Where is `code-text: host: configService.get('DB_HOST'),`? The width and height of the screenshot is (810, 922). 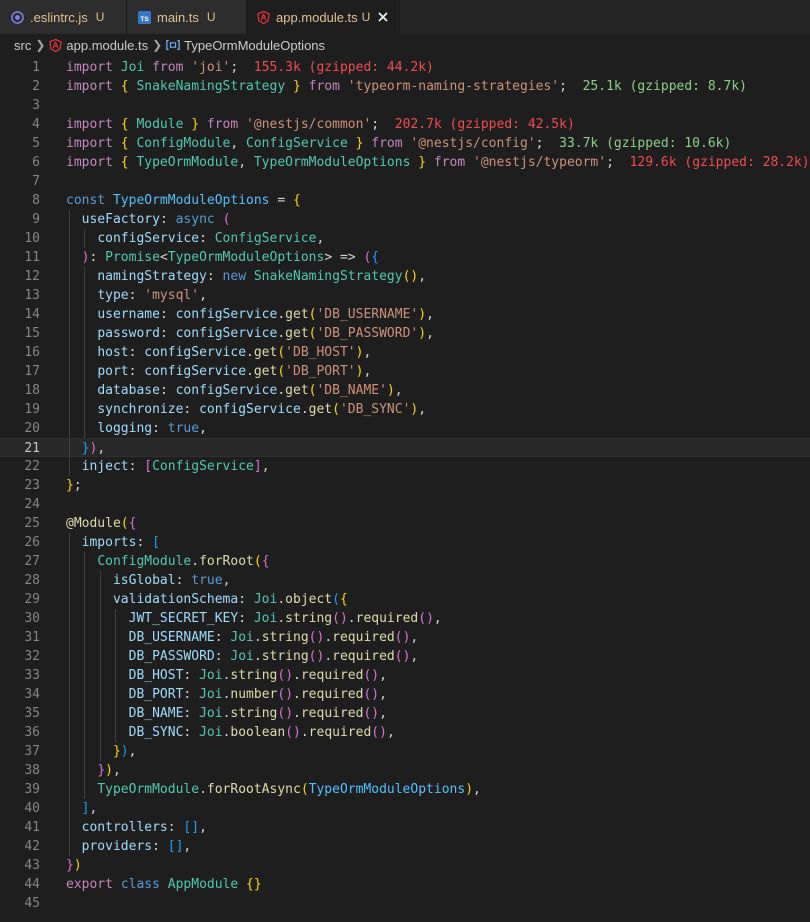 code-text: host: configService.get('DB_HOST'), is located at coordinates (234, 352).